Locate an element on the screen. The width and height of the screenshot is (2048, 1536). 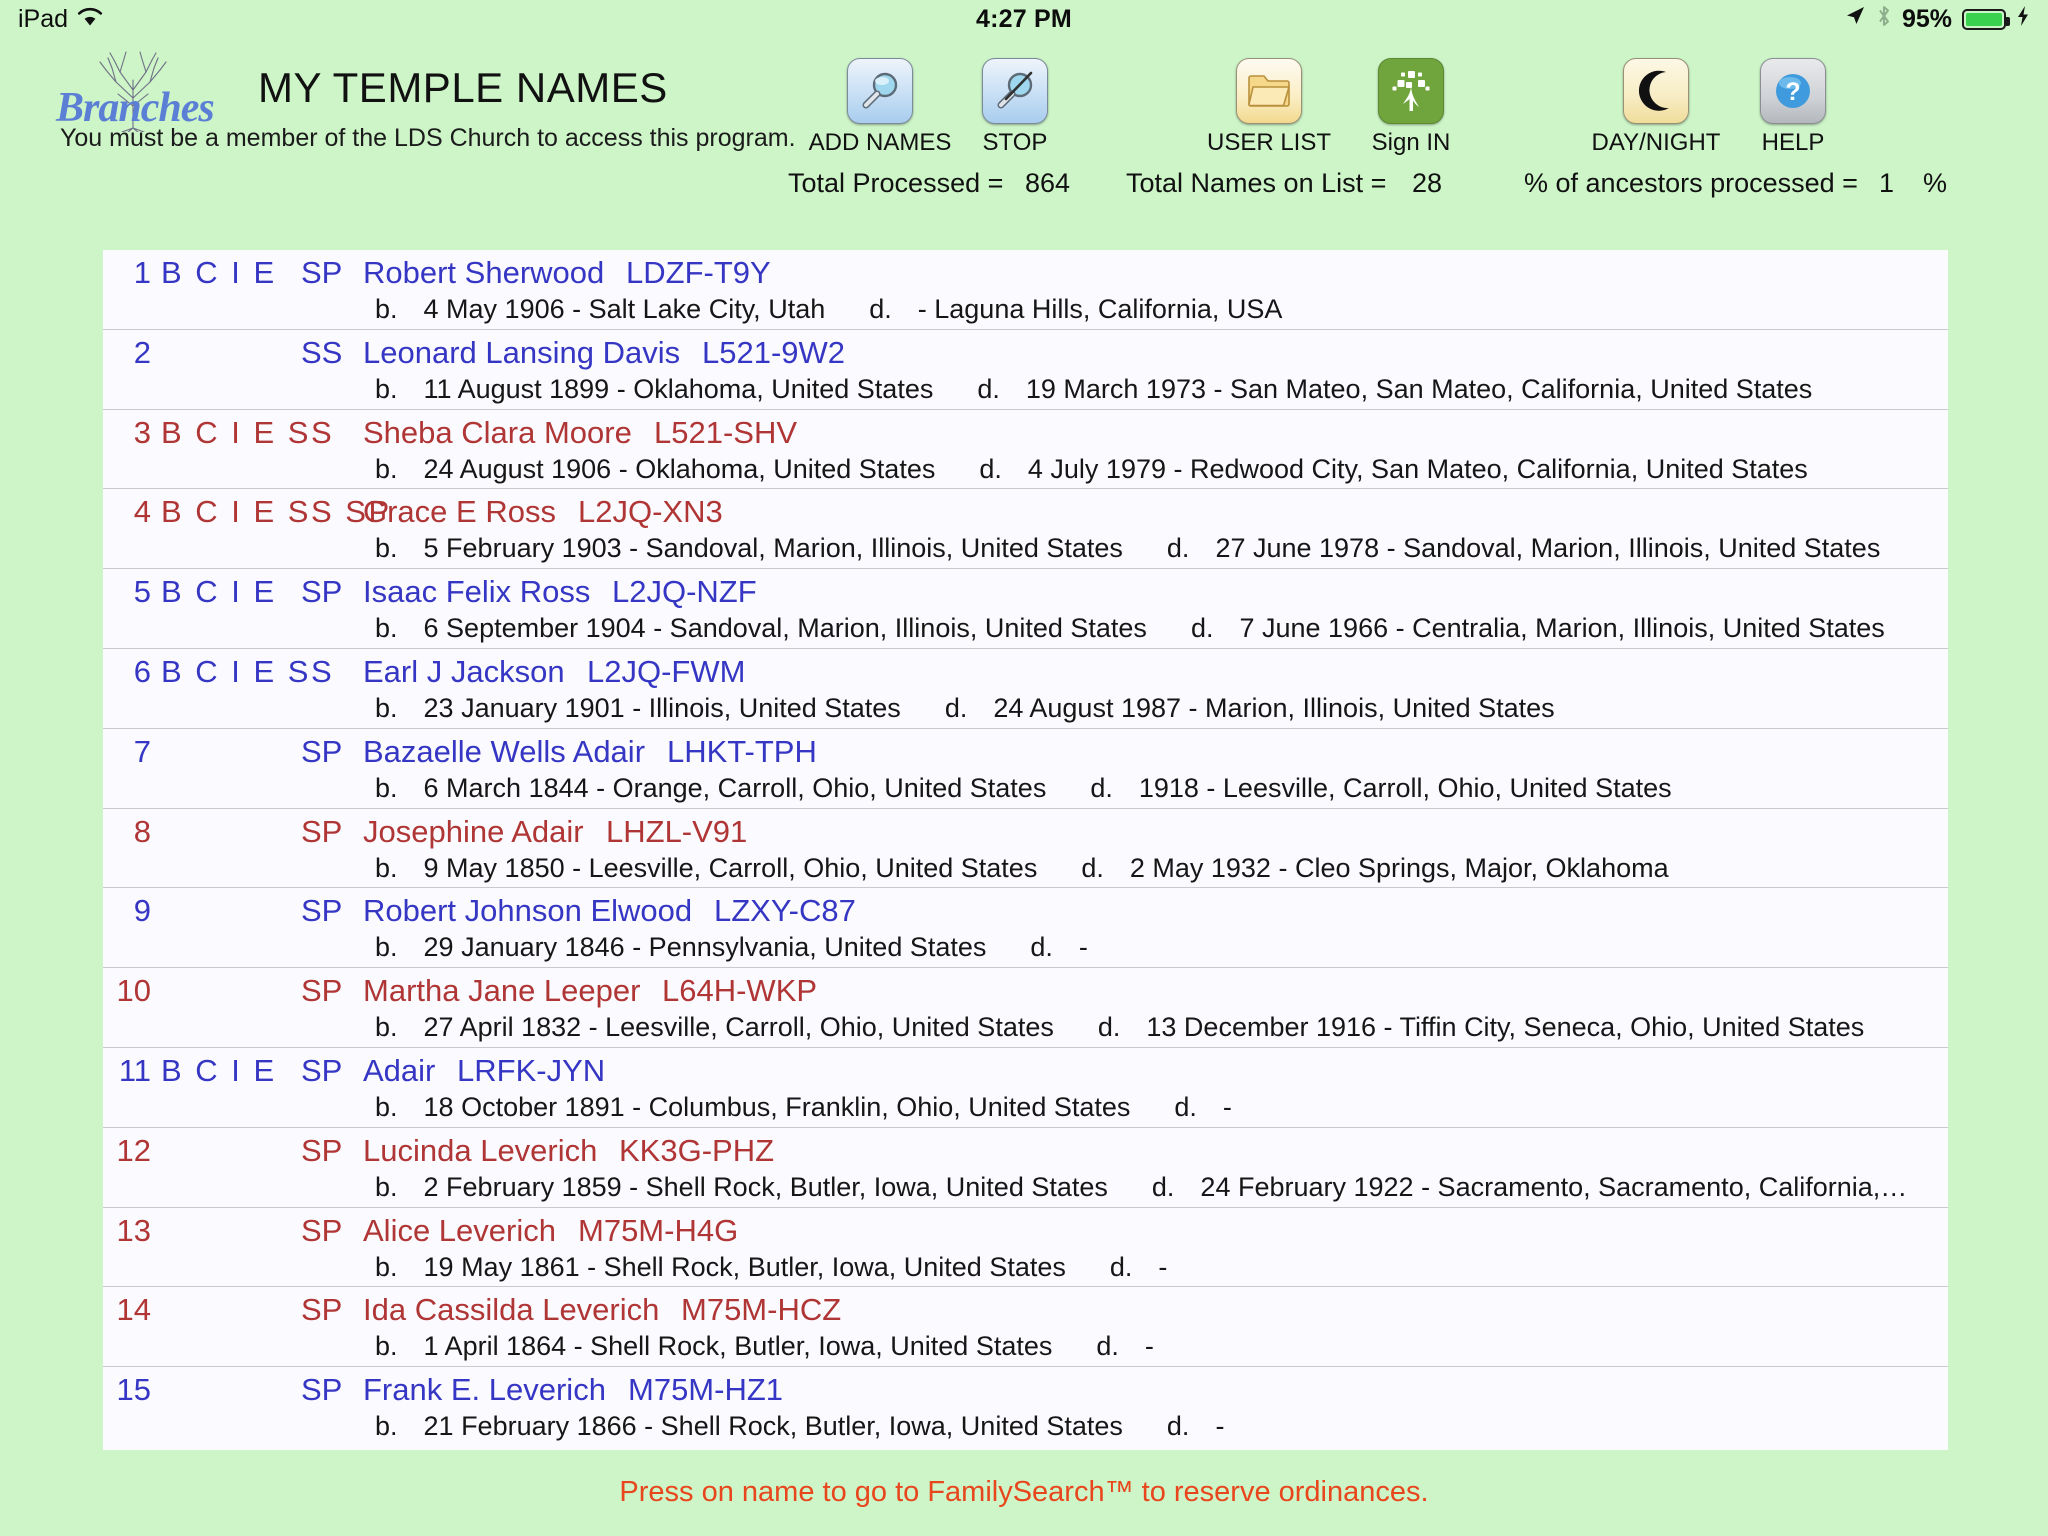
person-name-link: Lucinda Leverich is located at coordinates (480, 1151).